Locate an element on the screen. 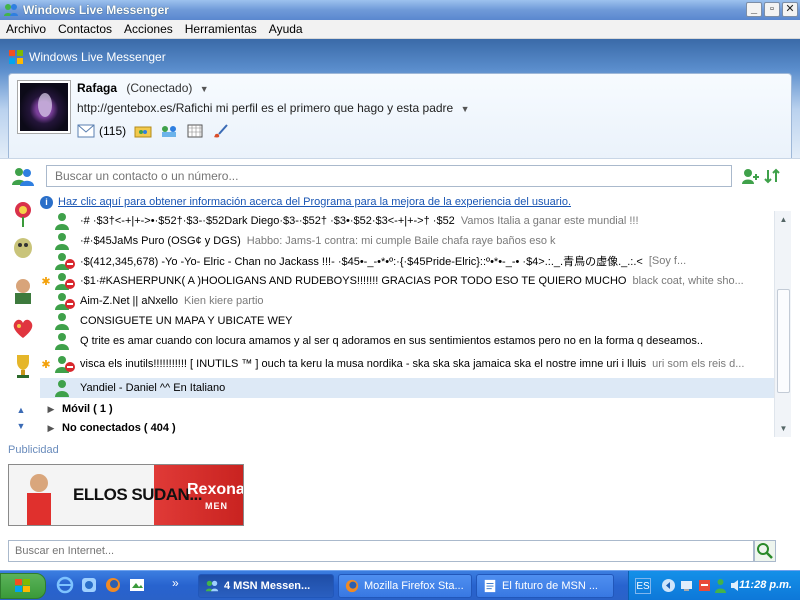  start-button is located at coordinates (23, 586).